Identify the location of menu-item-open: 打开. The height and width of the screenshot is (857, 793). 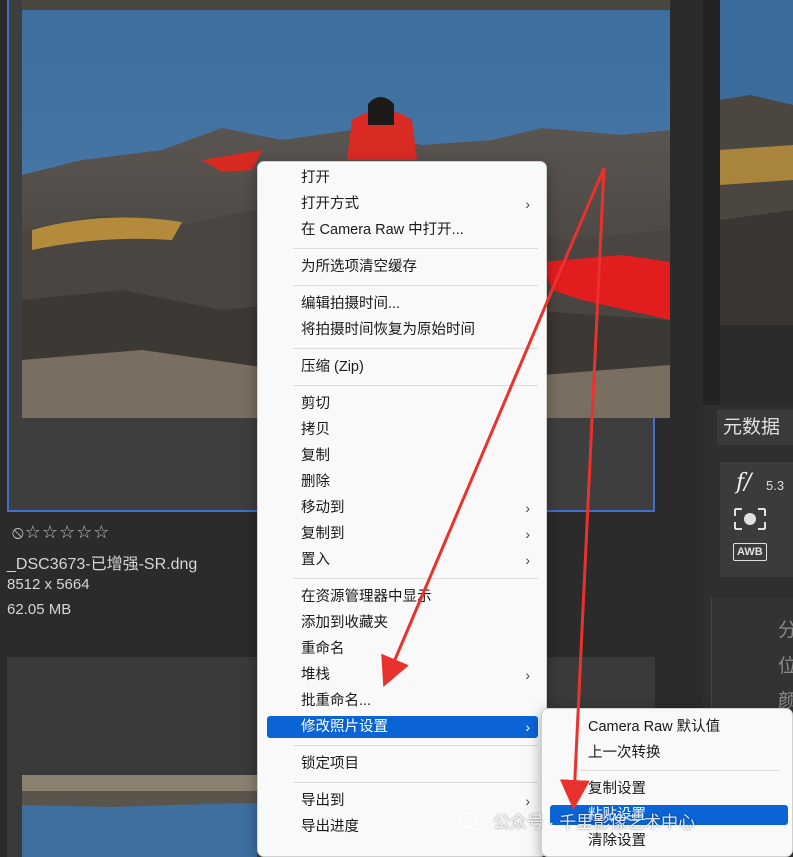
(402, 178).